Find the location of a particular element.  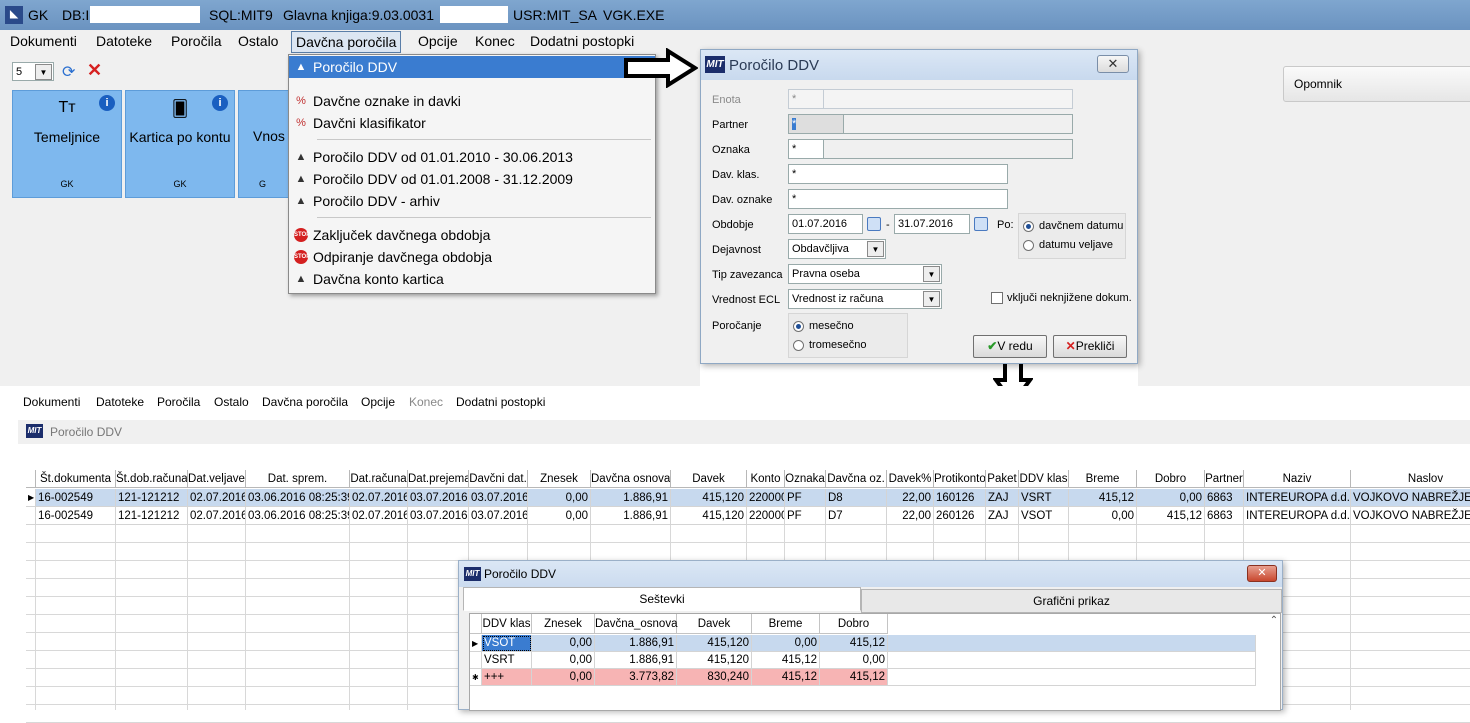

column-header: Dat.veljave is located at coordinates (217, 479).